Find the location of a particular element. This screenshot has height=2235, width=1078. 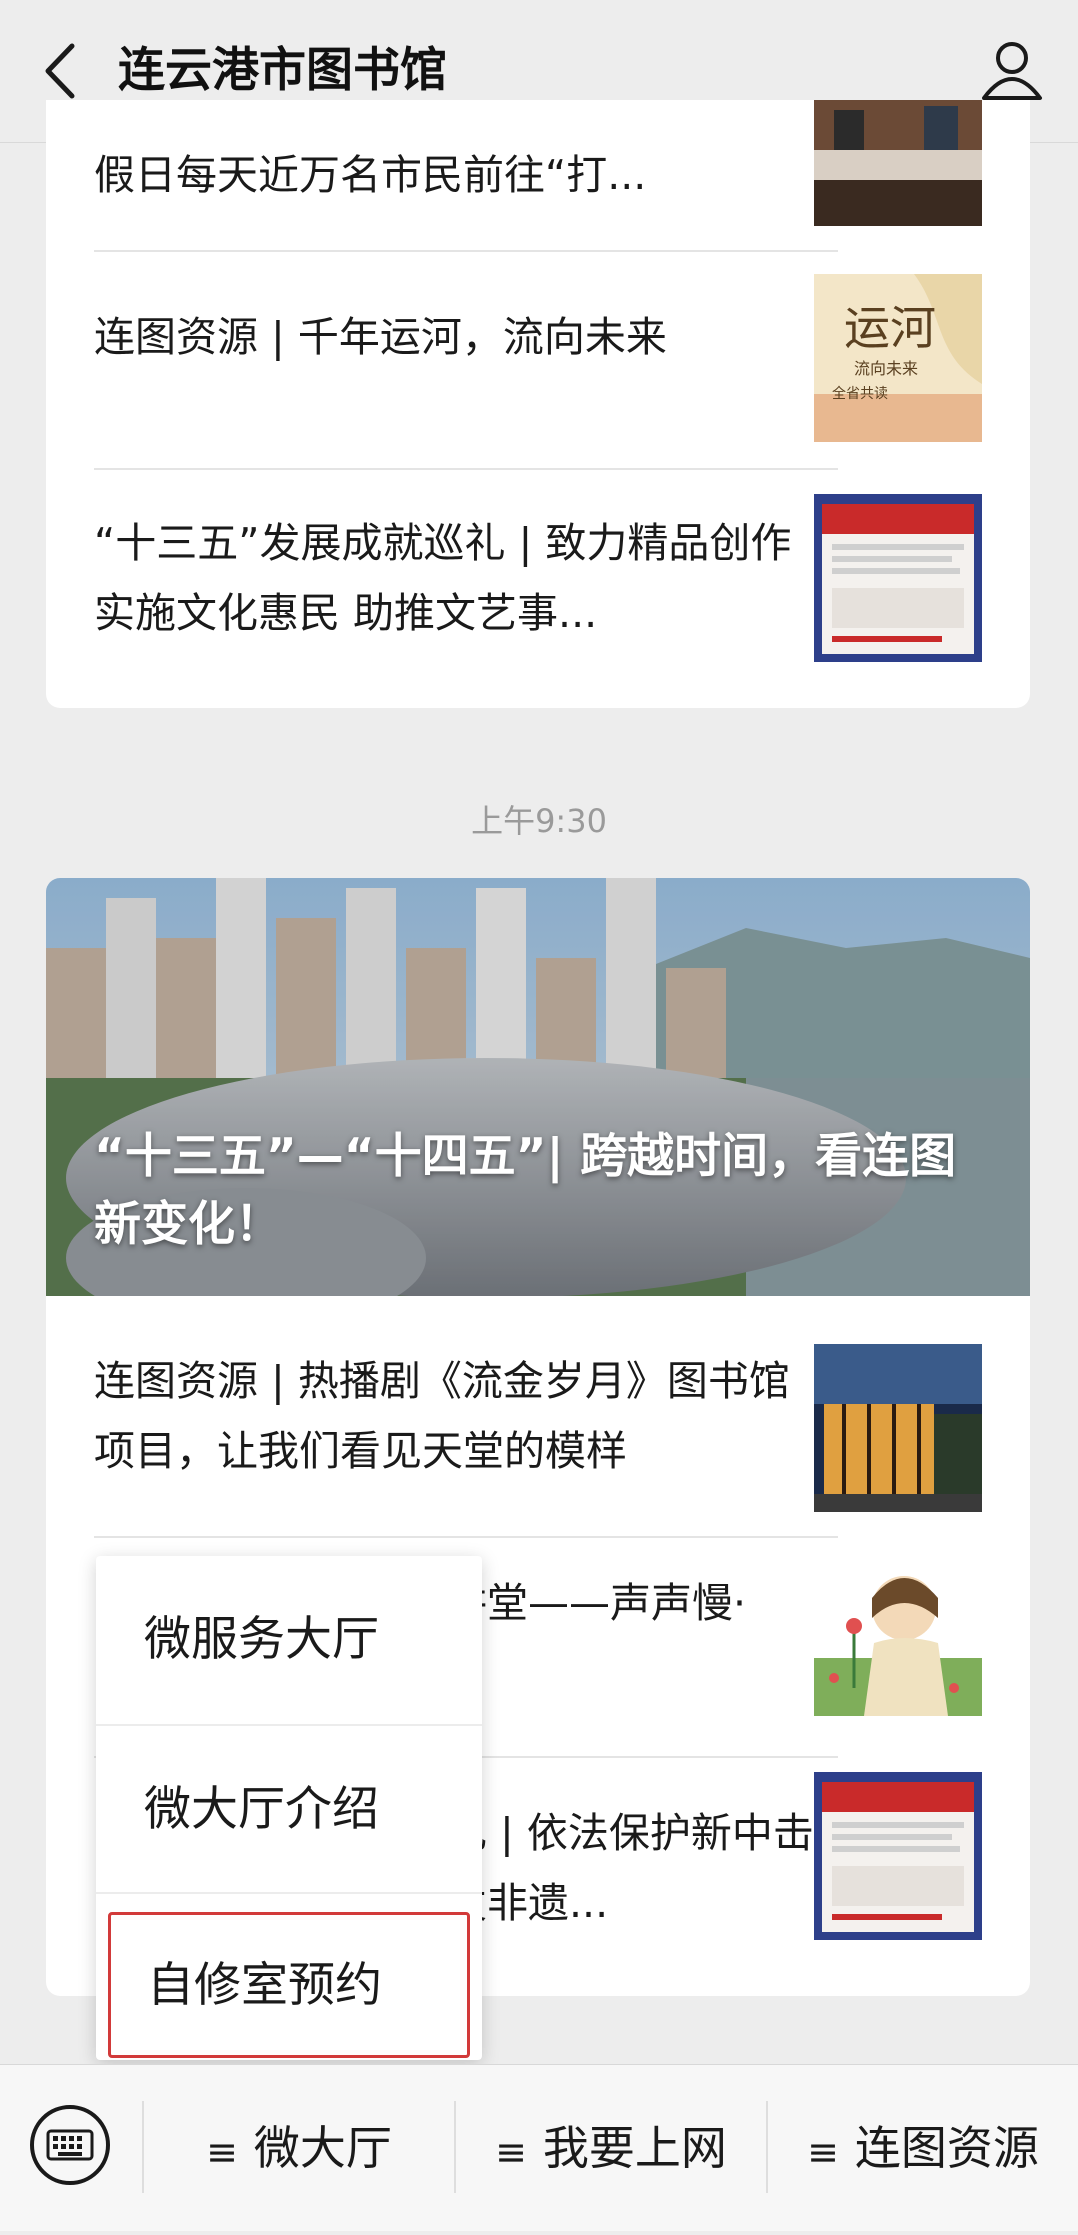

page-title: 连云港市图书馆 is located at coordinates (282, 70).